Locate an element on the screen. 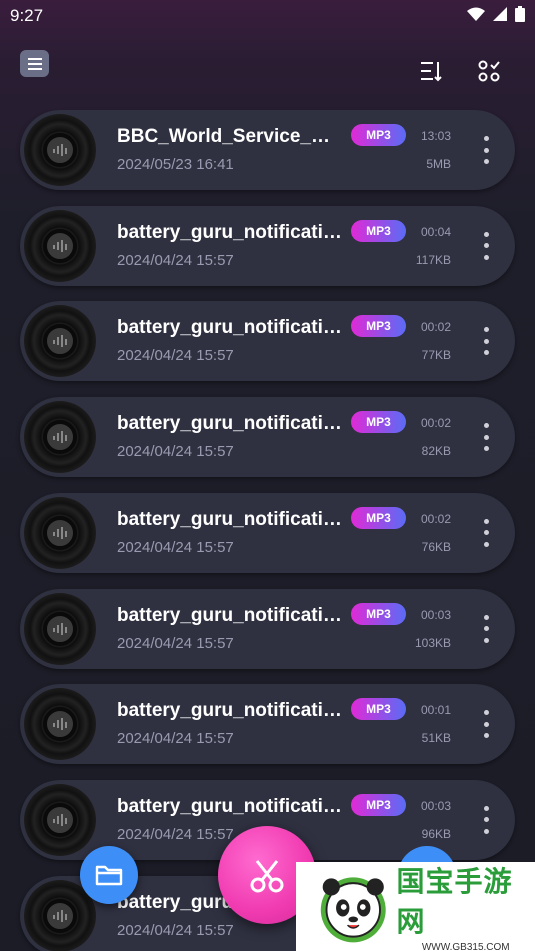  panda-logo-icon is located at coordinates (353, 909).